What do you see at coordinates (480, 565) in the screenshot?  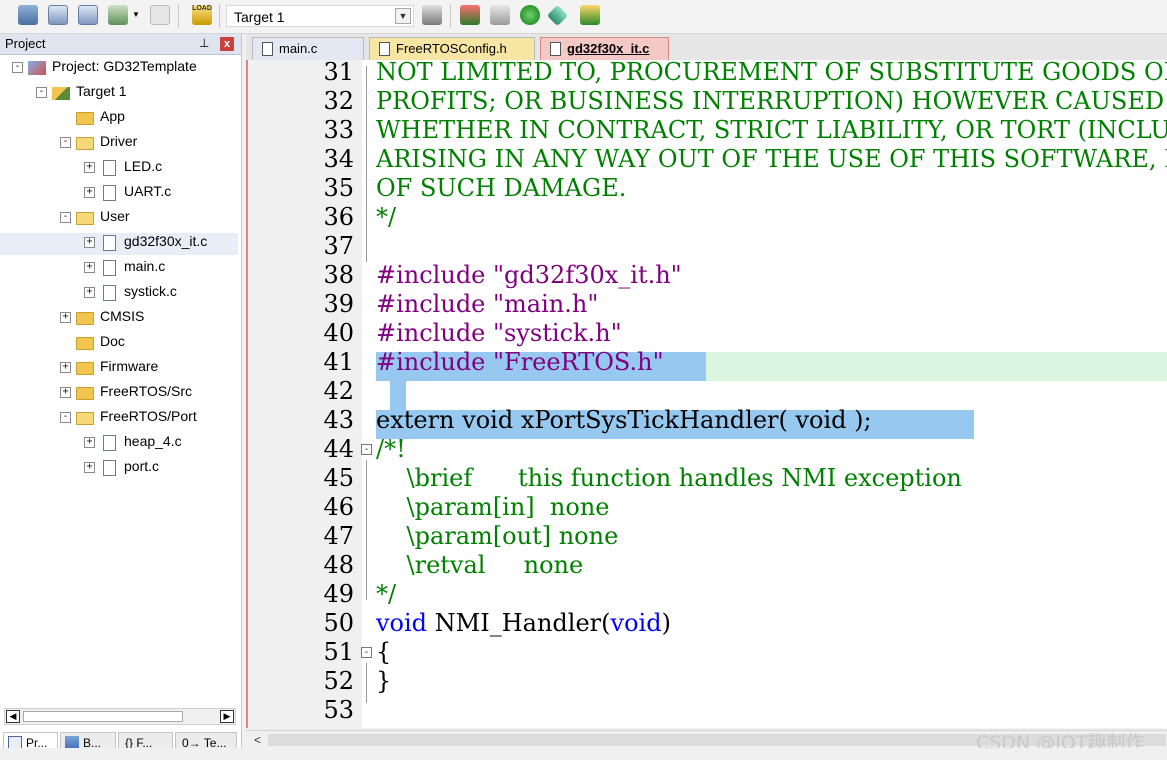 I see `code-text: \retval none` at bounding box center [480, 565].